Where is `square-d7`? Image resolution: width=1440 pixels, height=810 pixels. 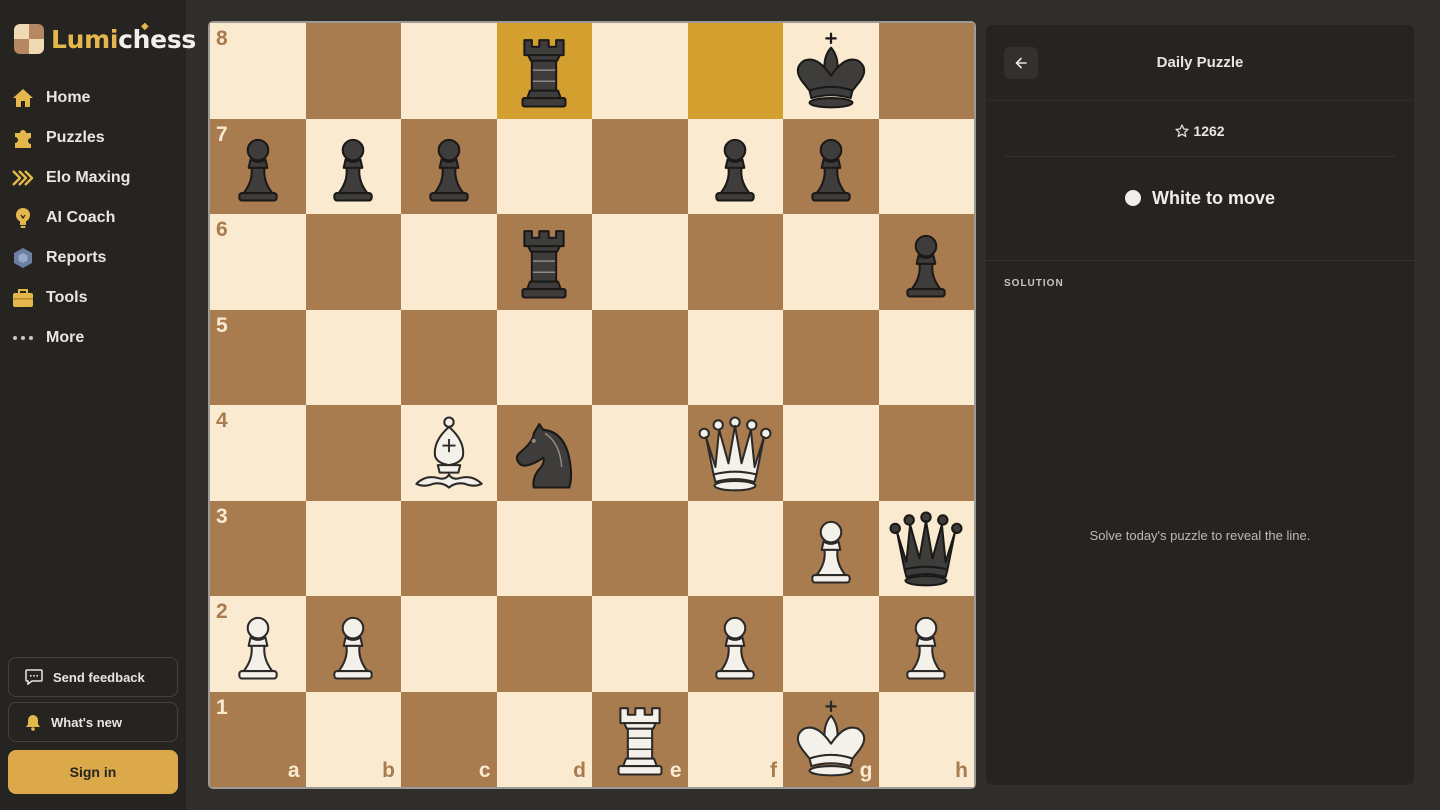
square-d7 is located at coordinates (544, 166).